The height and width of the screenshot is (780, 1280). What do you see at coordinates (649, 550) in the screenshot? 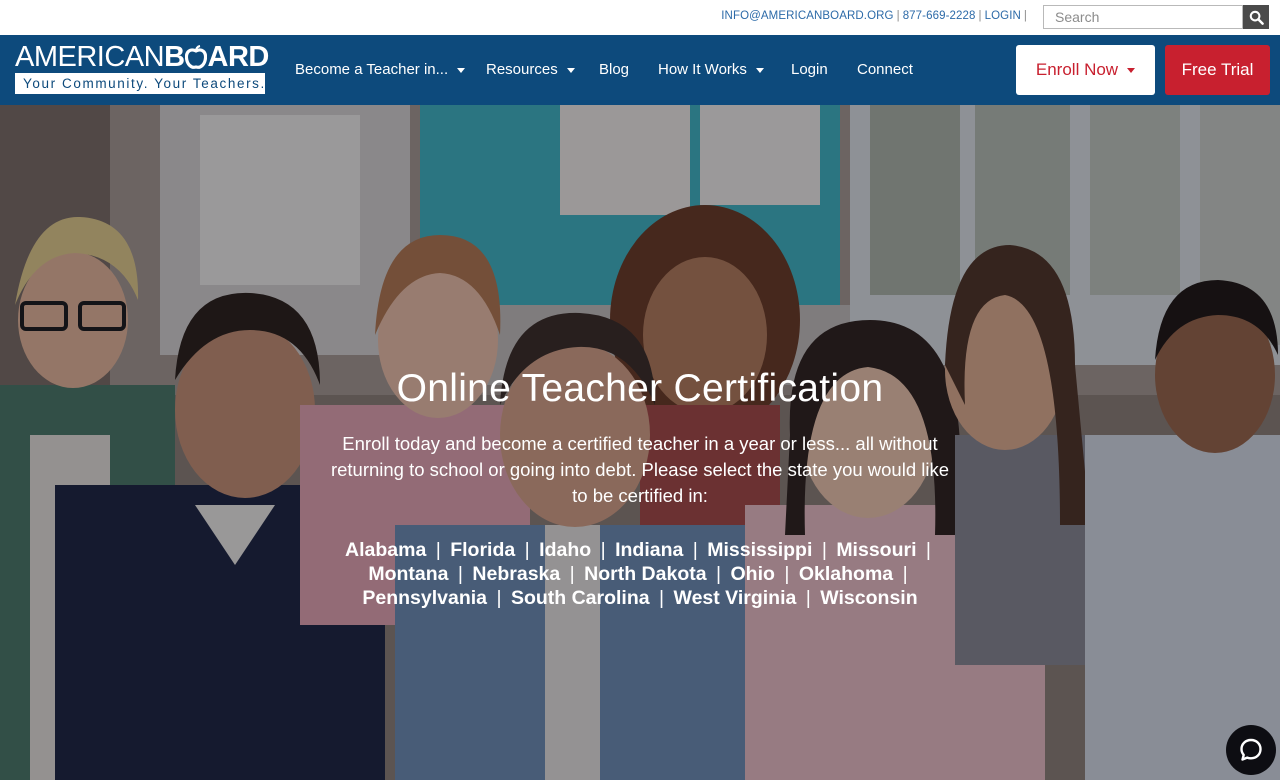
I see `state-link: Indiana` at bounding box center [649, 550].